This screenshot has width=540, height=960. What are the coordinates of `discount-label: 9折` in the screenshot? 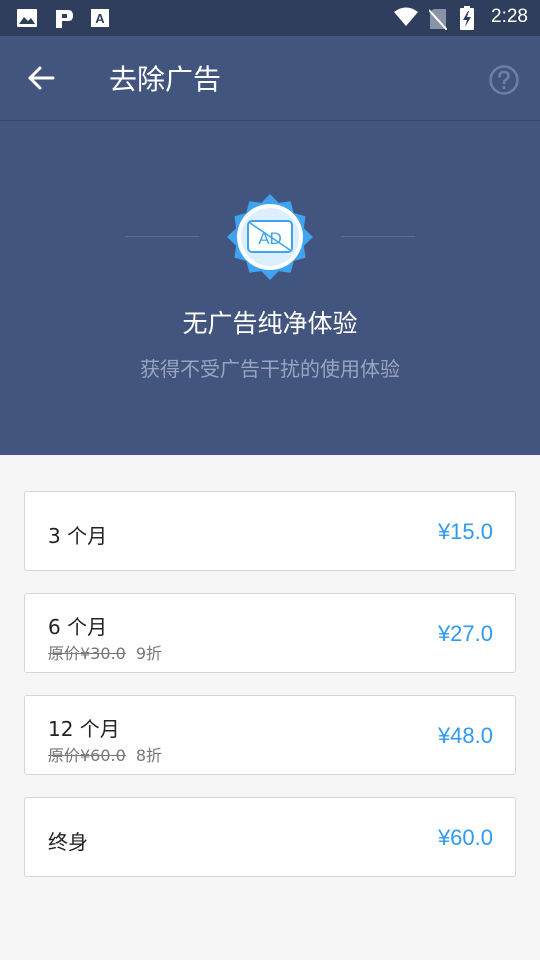 It's located at (148, 653).